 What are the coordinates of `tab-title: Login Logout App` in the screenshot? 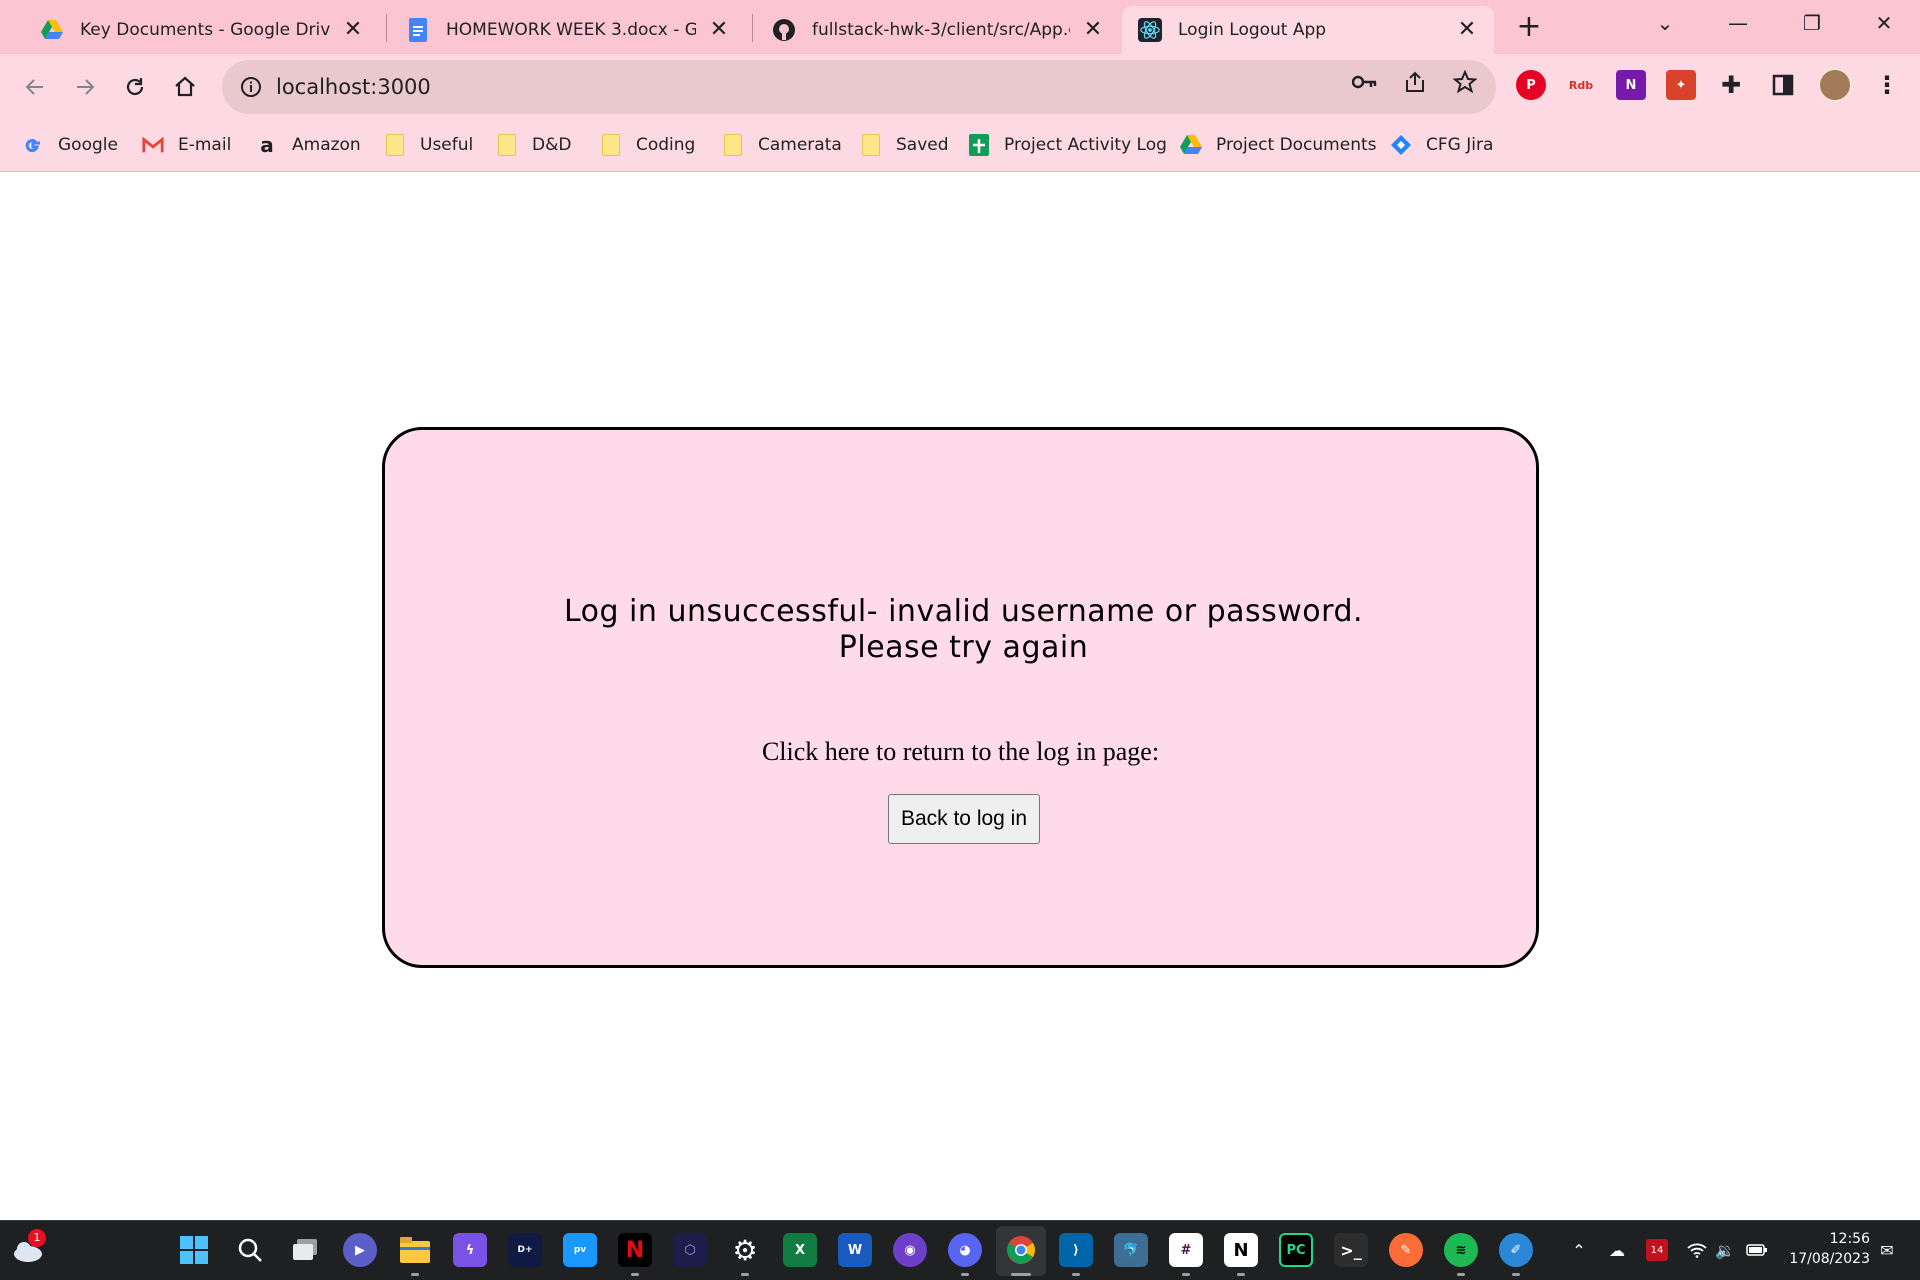 It's located at (1252, 30).